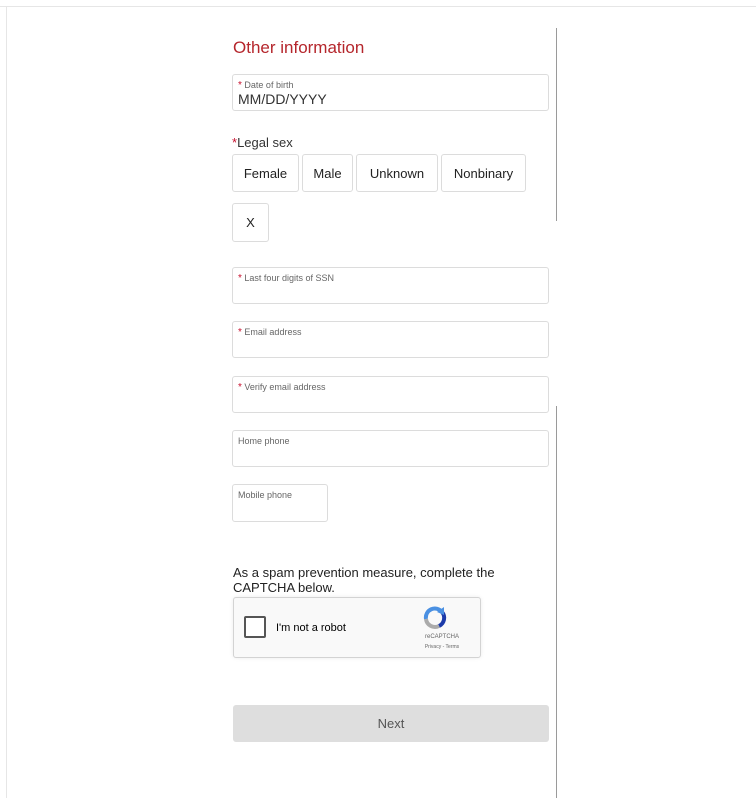 The image size is (756, 798). I want to click on verify-email-label: * Verify email address, so click(282, 387).